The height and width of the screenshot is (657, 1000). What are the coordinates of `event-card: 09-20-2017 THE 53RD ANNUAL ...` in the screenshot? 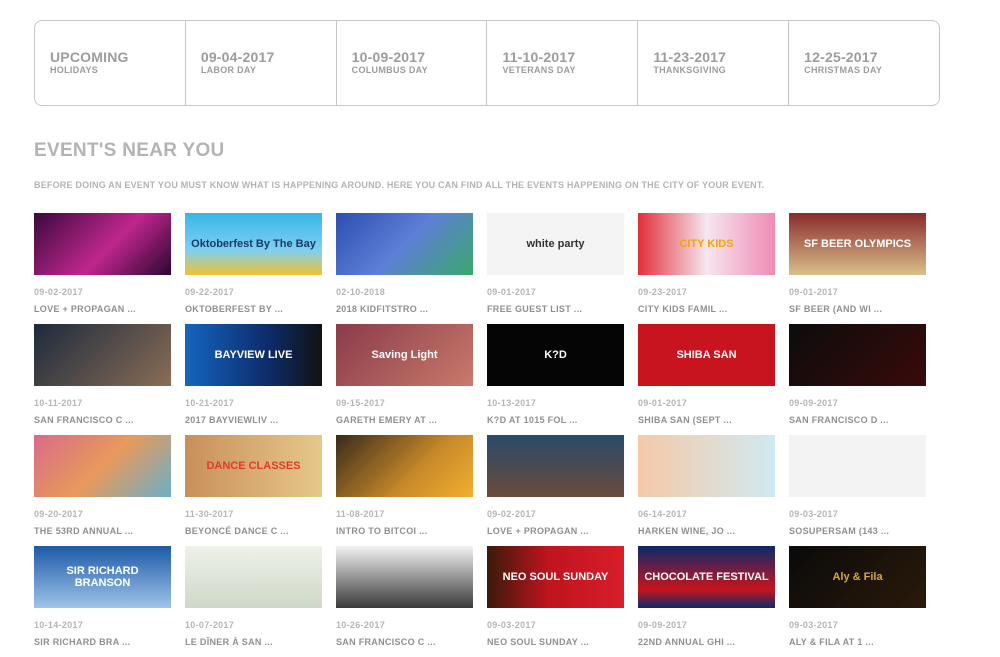 It's located at (102, 490).